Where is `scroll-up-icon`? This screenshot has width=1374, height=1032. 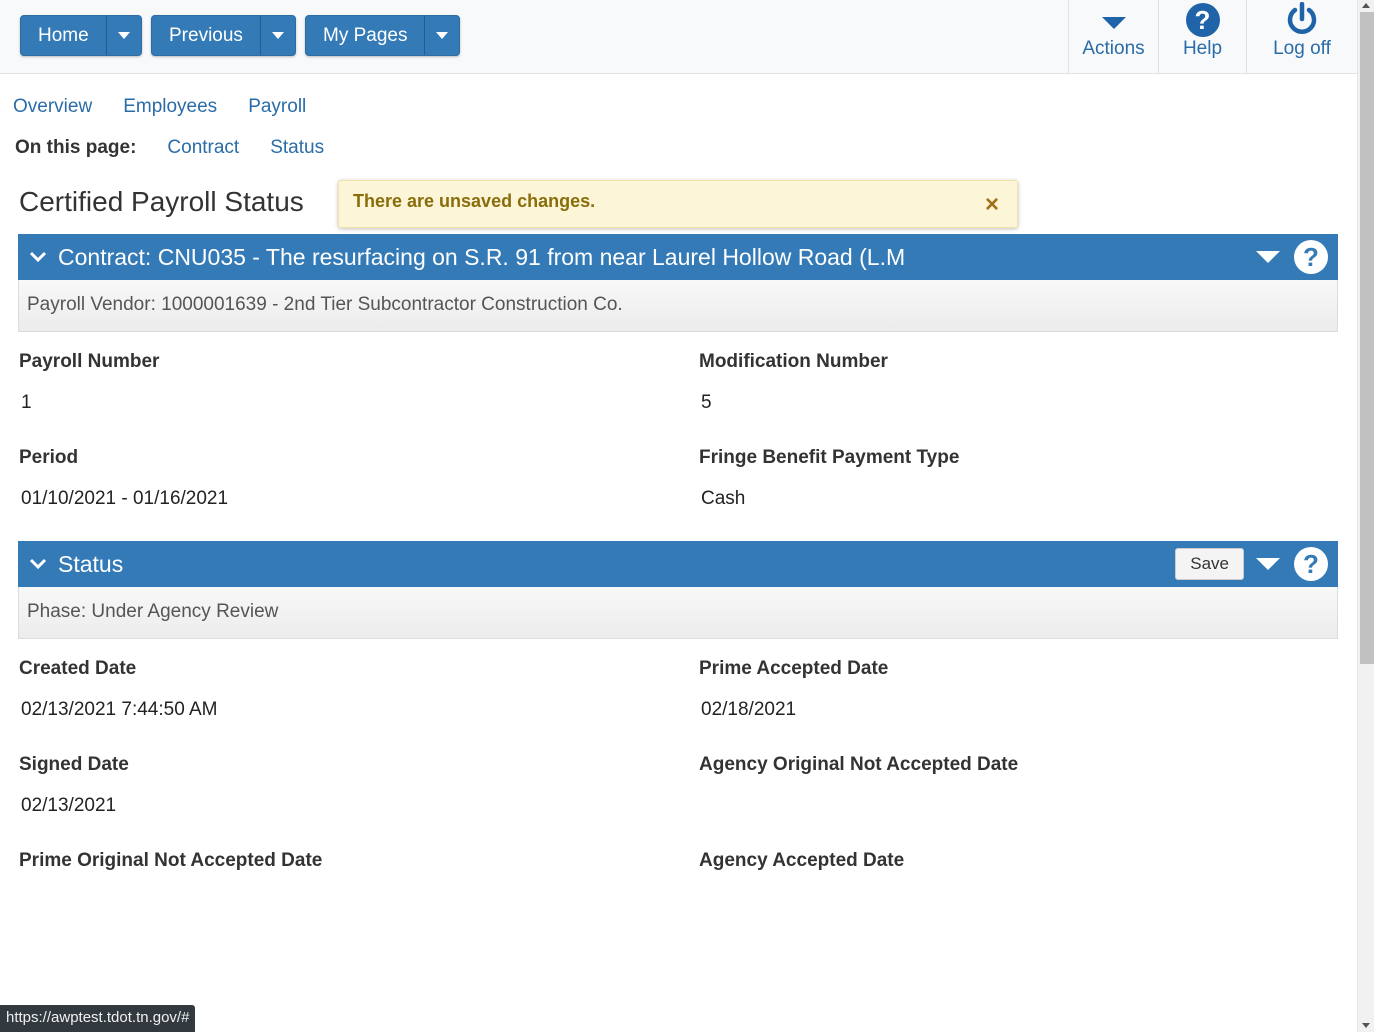
scroll-up-icon is located at coordinates (1366, 5).